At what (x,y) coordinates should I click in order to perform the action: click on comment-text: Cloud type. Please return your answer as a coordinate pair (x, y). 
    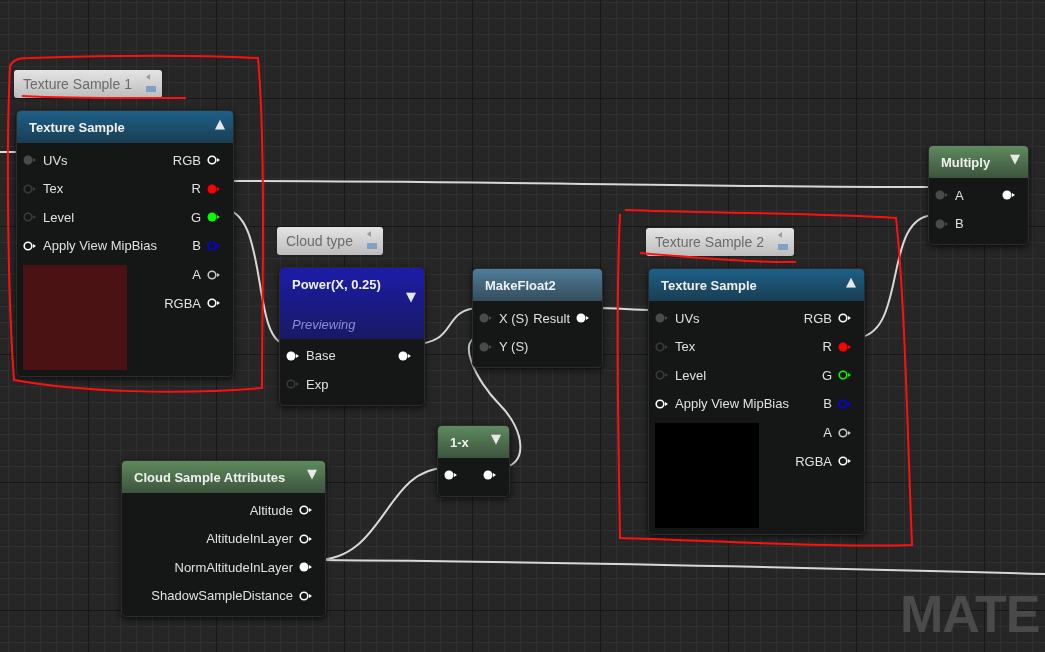
    Looking at the image, I should click on (319, 241).